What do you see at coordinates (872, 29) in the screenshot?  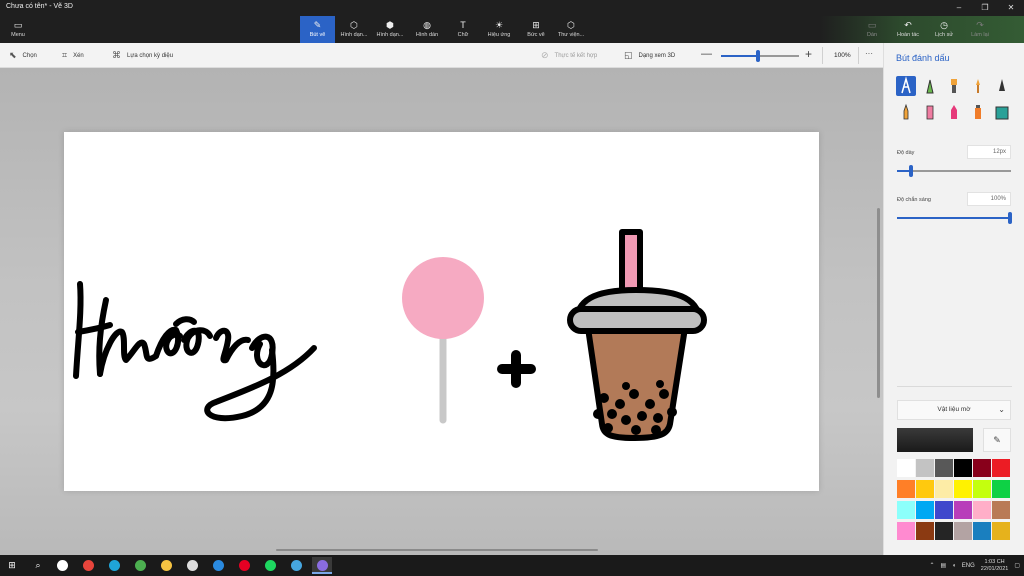 I see `paste-button: ▭ Dán` at bounding box center [872, 29].